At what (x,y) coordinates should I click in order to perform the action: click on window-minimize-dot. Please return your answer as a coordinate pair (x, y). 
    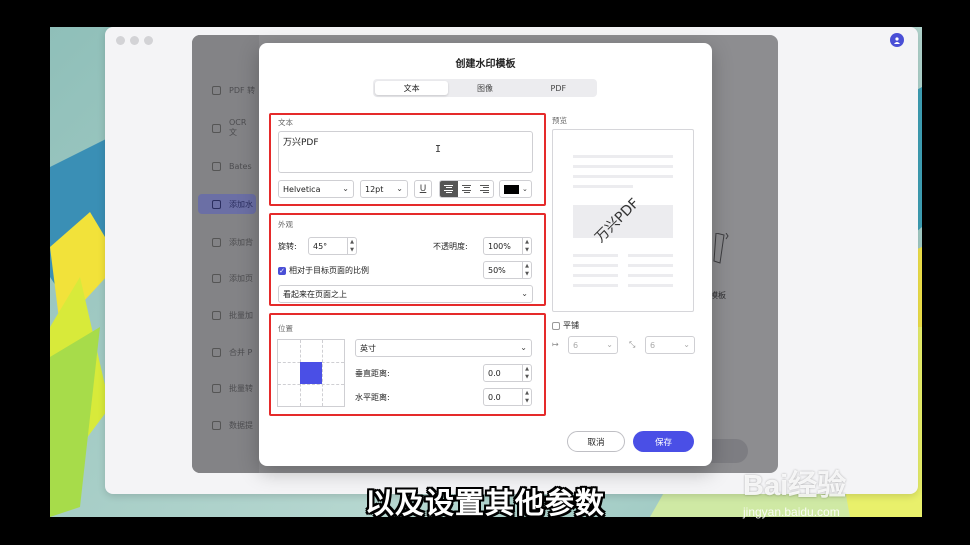
    Looking at the image, I should click on (134, 40).